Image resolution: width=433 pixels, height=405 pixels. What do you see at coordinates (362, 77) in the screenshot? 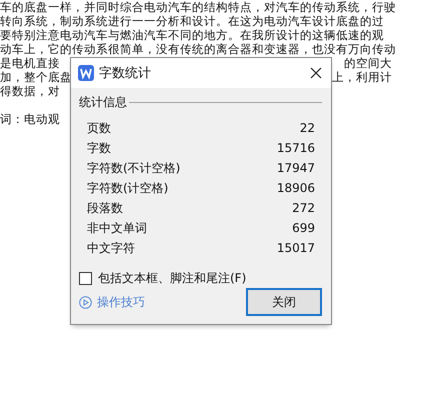
I see `document-text: 上，利用计` at bounding box center [362, 77].